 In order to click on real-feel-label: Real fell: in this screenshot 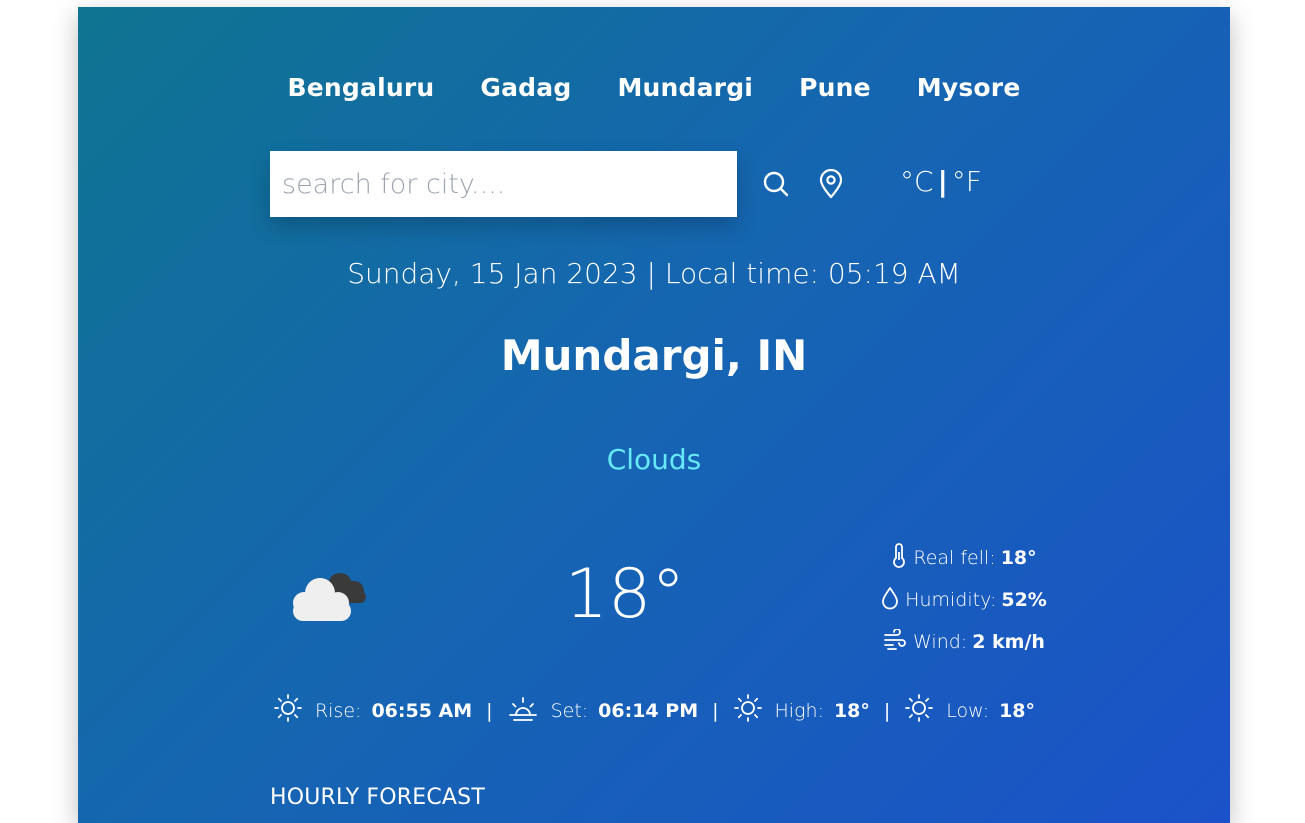, I will do `click(954, 558)`.